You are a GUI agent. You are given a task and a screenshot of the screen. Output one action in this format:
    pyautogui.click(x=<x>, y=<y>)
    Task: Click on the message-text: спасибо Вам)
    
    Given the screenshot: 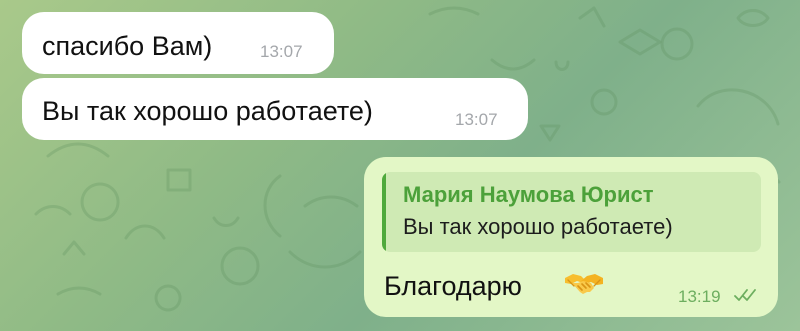 What is the action you would take?
    pyautogui.click(x=127, y=46)
    